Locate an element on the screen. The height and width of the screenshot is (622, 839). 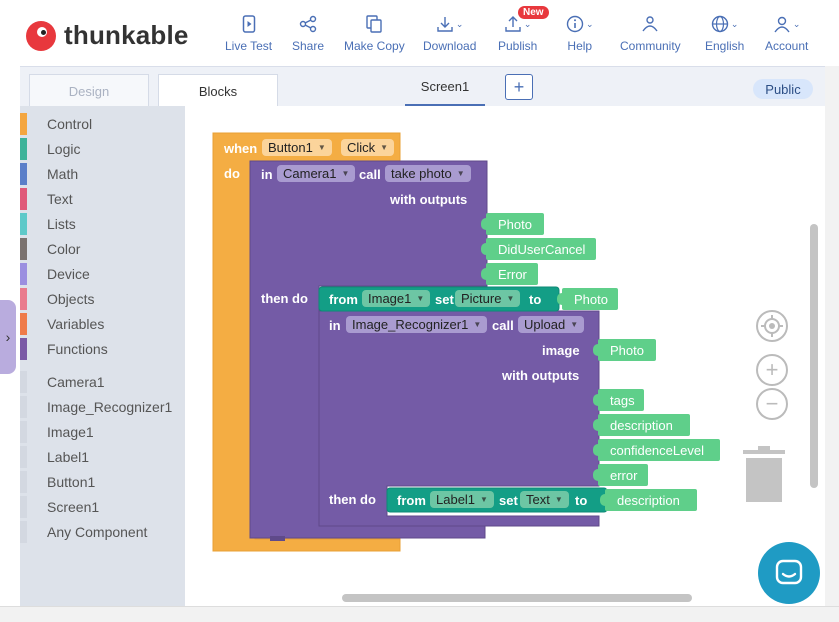
toolbox-component-item: Image_Recognizer1 is located at coordinates (102, 407).